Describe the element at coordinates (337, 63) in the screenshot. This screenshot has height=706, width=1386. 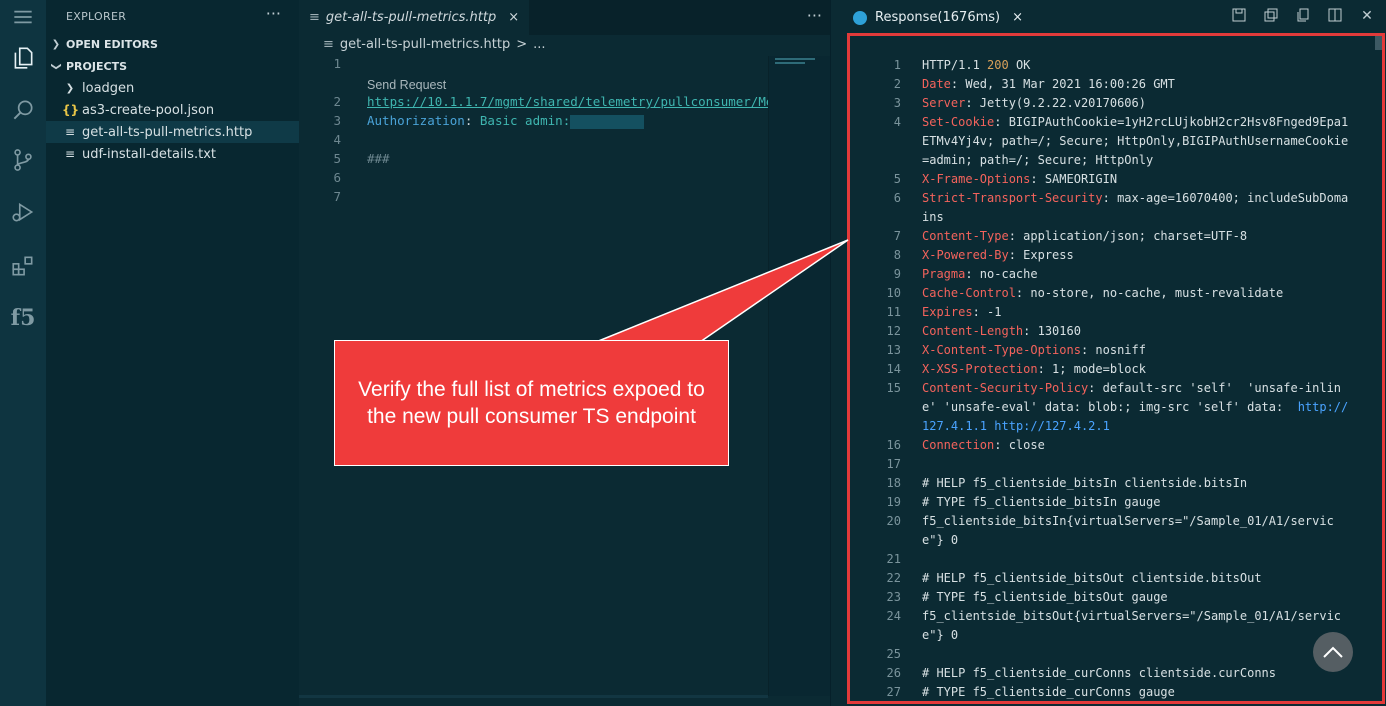
I see `line-number: 1` at that location.